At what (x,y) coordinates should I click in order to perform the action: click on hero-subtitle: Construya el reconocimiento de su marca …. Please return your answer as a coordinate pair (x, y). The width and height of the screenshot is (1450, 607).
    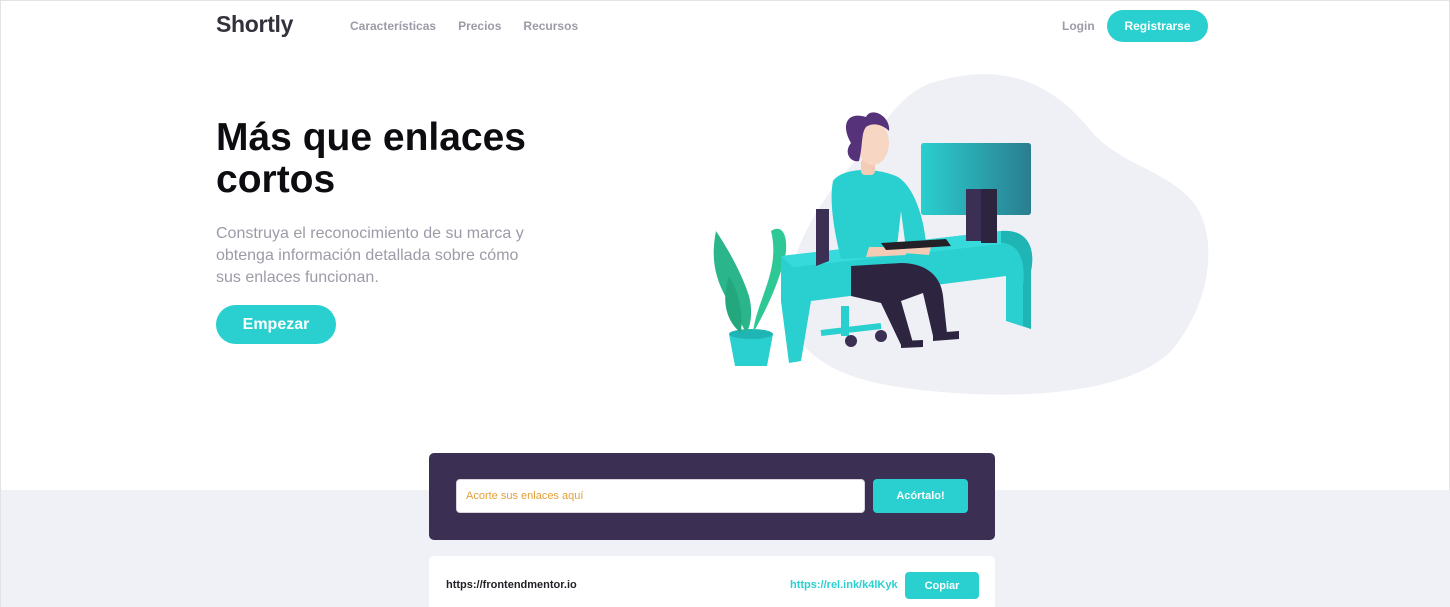
    Looking at the image, I should click on (370, 255).